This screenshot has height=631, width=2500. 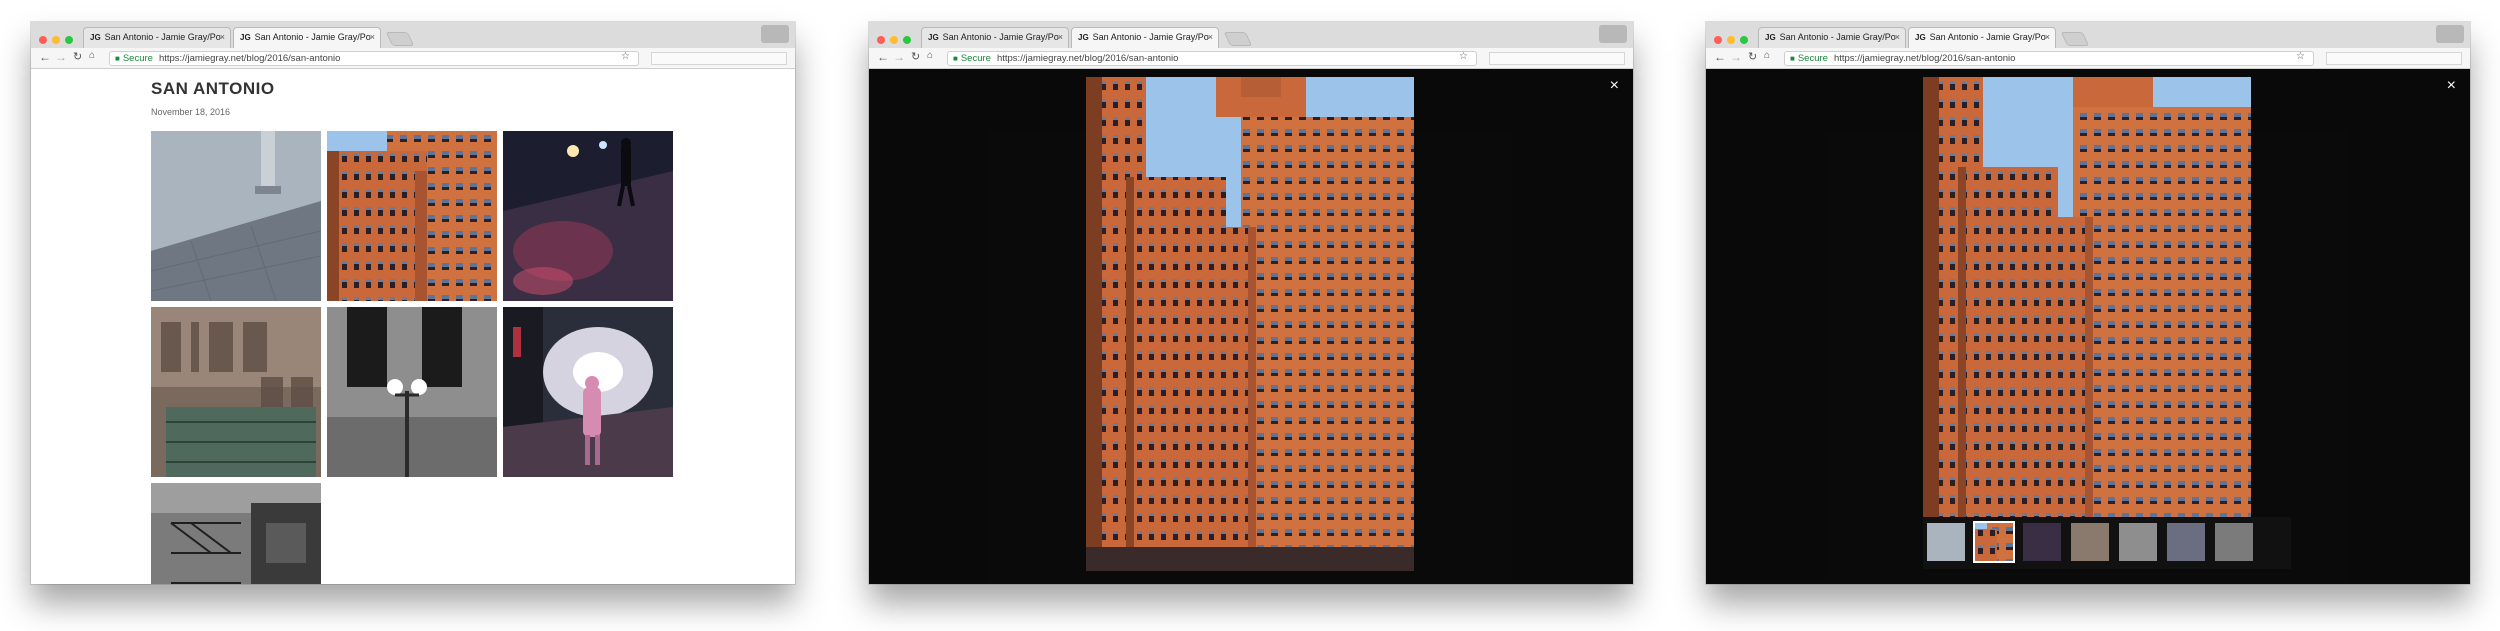 What do you see at coordinates (1994, 542) in the screenshot?
I see `filmstrip-thumb-brick-tower` at bounding box center [1994, 542].